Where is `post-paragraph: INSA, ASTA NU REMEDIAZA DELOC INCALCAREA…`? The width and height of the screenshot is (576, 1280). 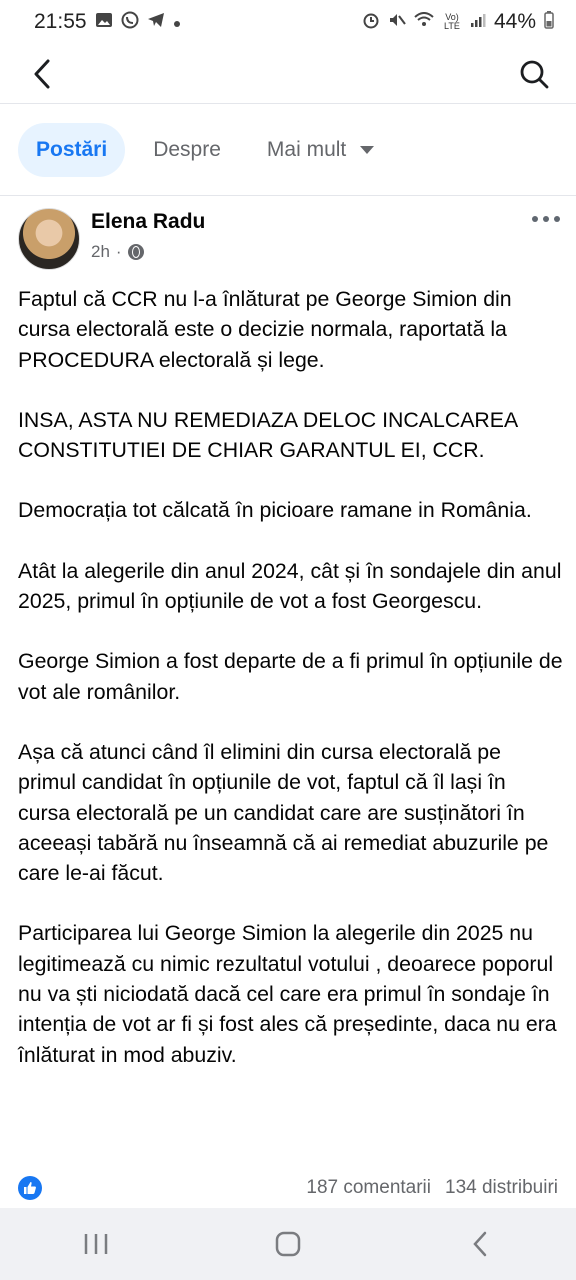 post-paragraph: INSA, ASTA NU REMEDIAZA DELOC INCALCAREA… is located at coordinates (268, 435).